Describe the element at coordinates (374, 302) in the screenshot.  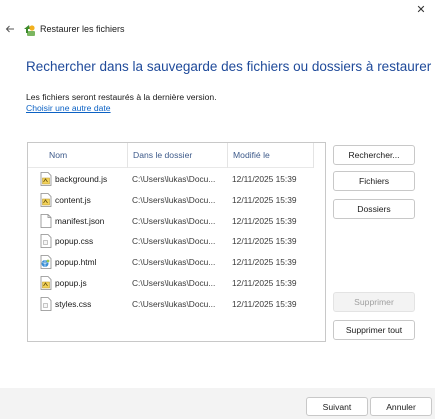
I see `remove-button: Supprimer` at that location.